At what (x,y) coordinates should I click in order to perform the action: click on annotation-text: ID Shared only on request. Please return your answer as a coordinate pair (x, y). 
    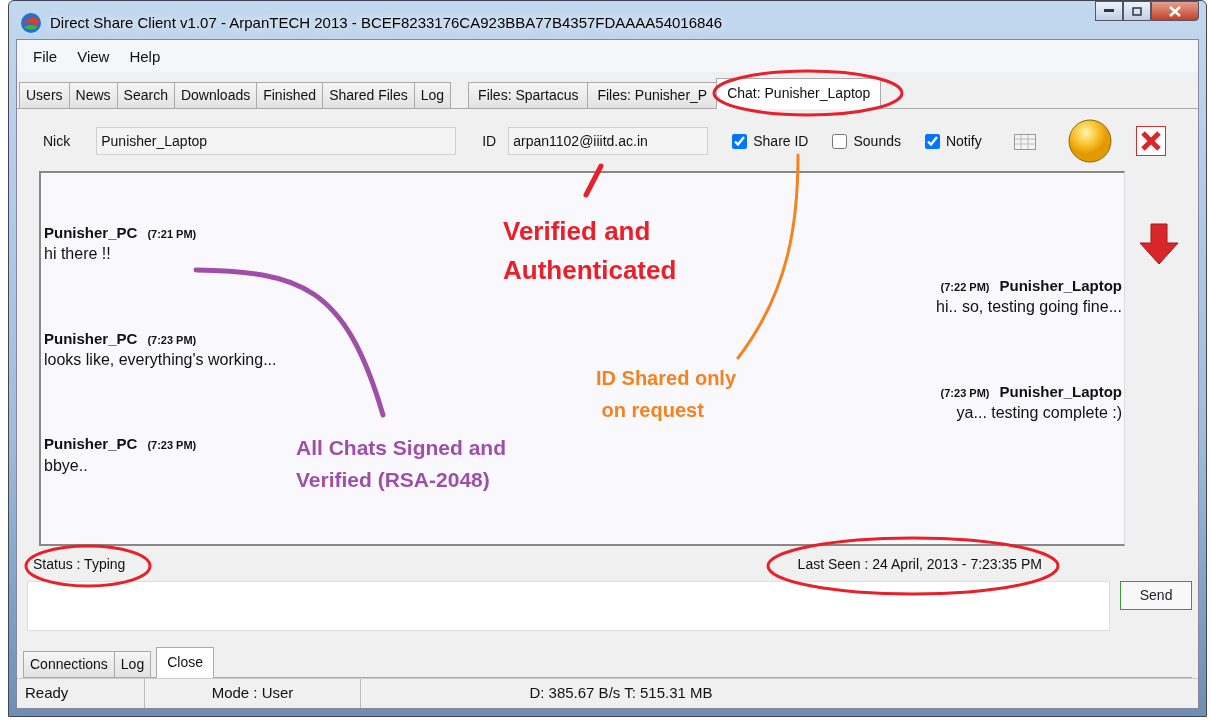
    Looking at the image, I should click on (666, 394).